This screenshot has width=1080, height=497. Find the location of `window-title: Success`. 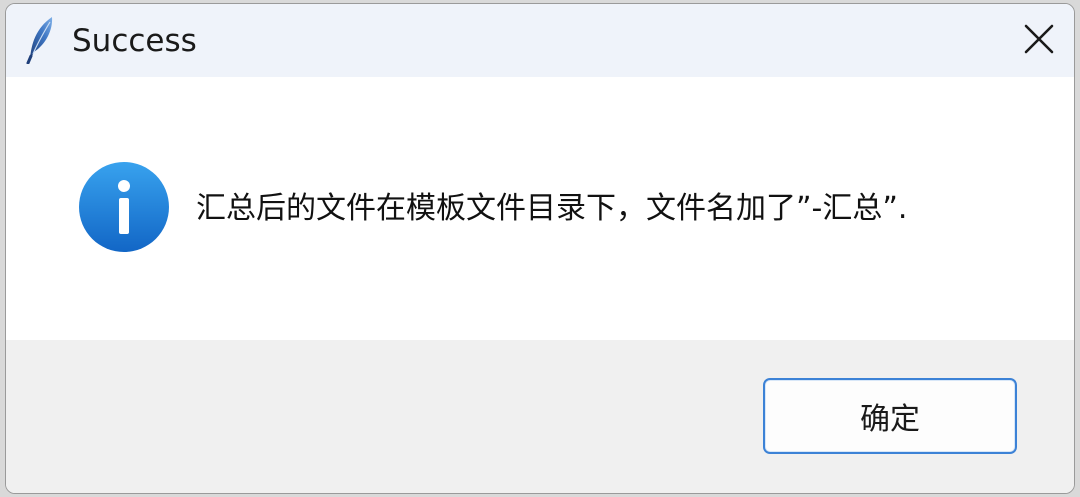

window-title: Success is located at coordinates (134, 41).